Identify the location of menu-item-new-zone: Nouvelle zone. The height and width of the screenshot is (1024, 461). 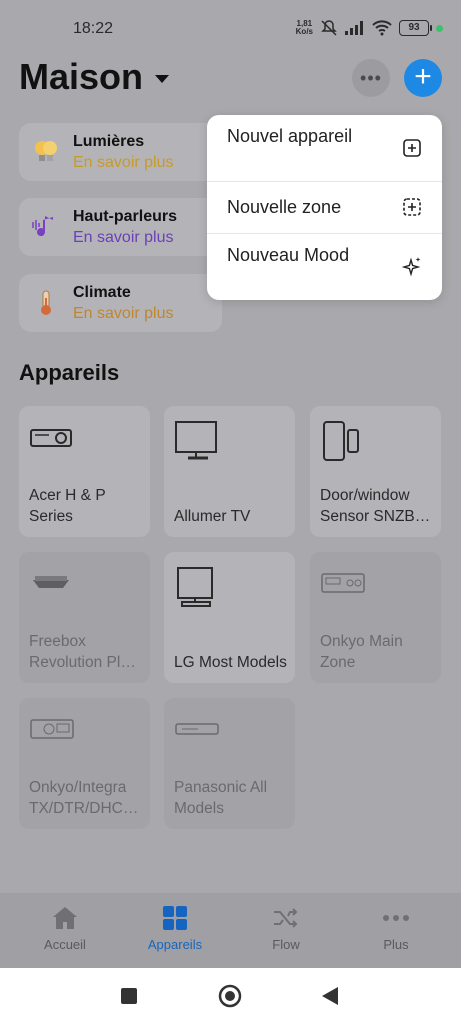
(324, 207).